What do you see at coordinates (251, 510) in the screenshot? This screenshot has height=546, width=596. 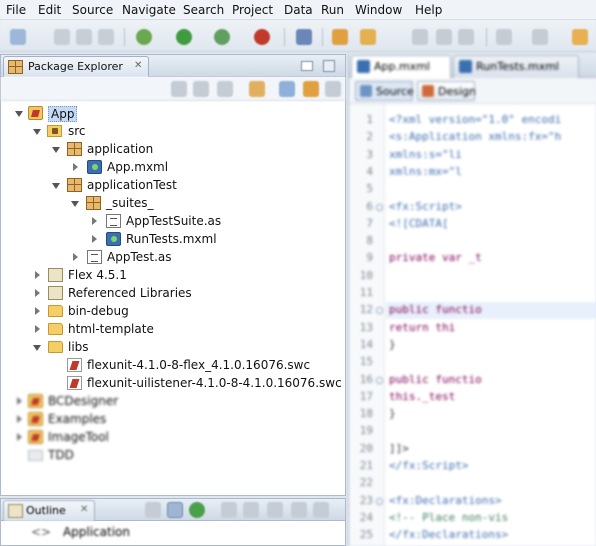 I see `hide-static-icon` at bounding box center [251, 510].